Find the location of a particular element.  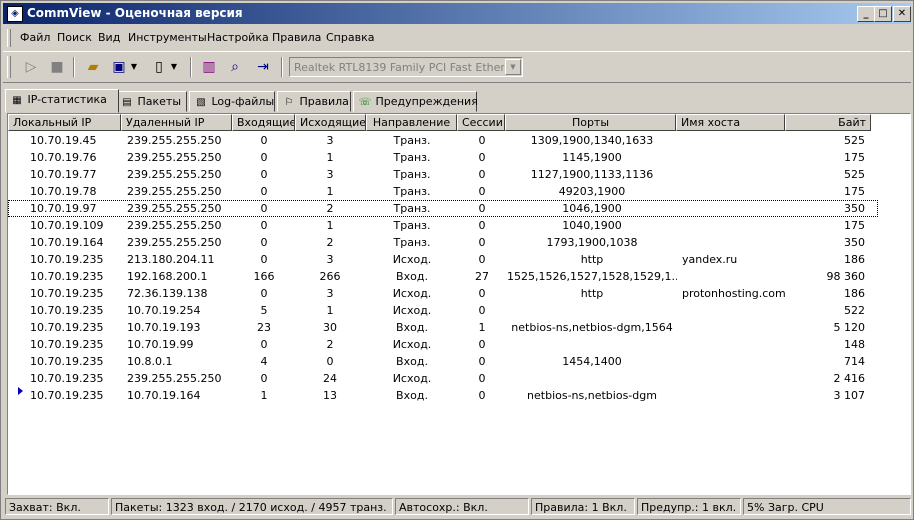

tab-ip-statistics: ▦ IP-статистика is located at coordinates (62, 101).